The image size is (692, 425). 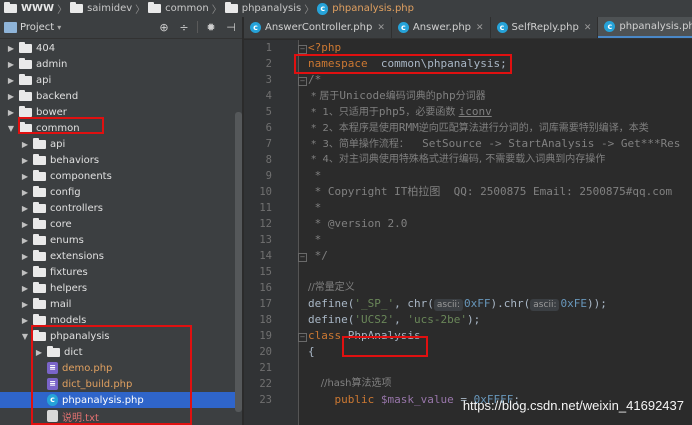 I want to click on tree-folder: ▶ mail, so click(x=118, y=304).